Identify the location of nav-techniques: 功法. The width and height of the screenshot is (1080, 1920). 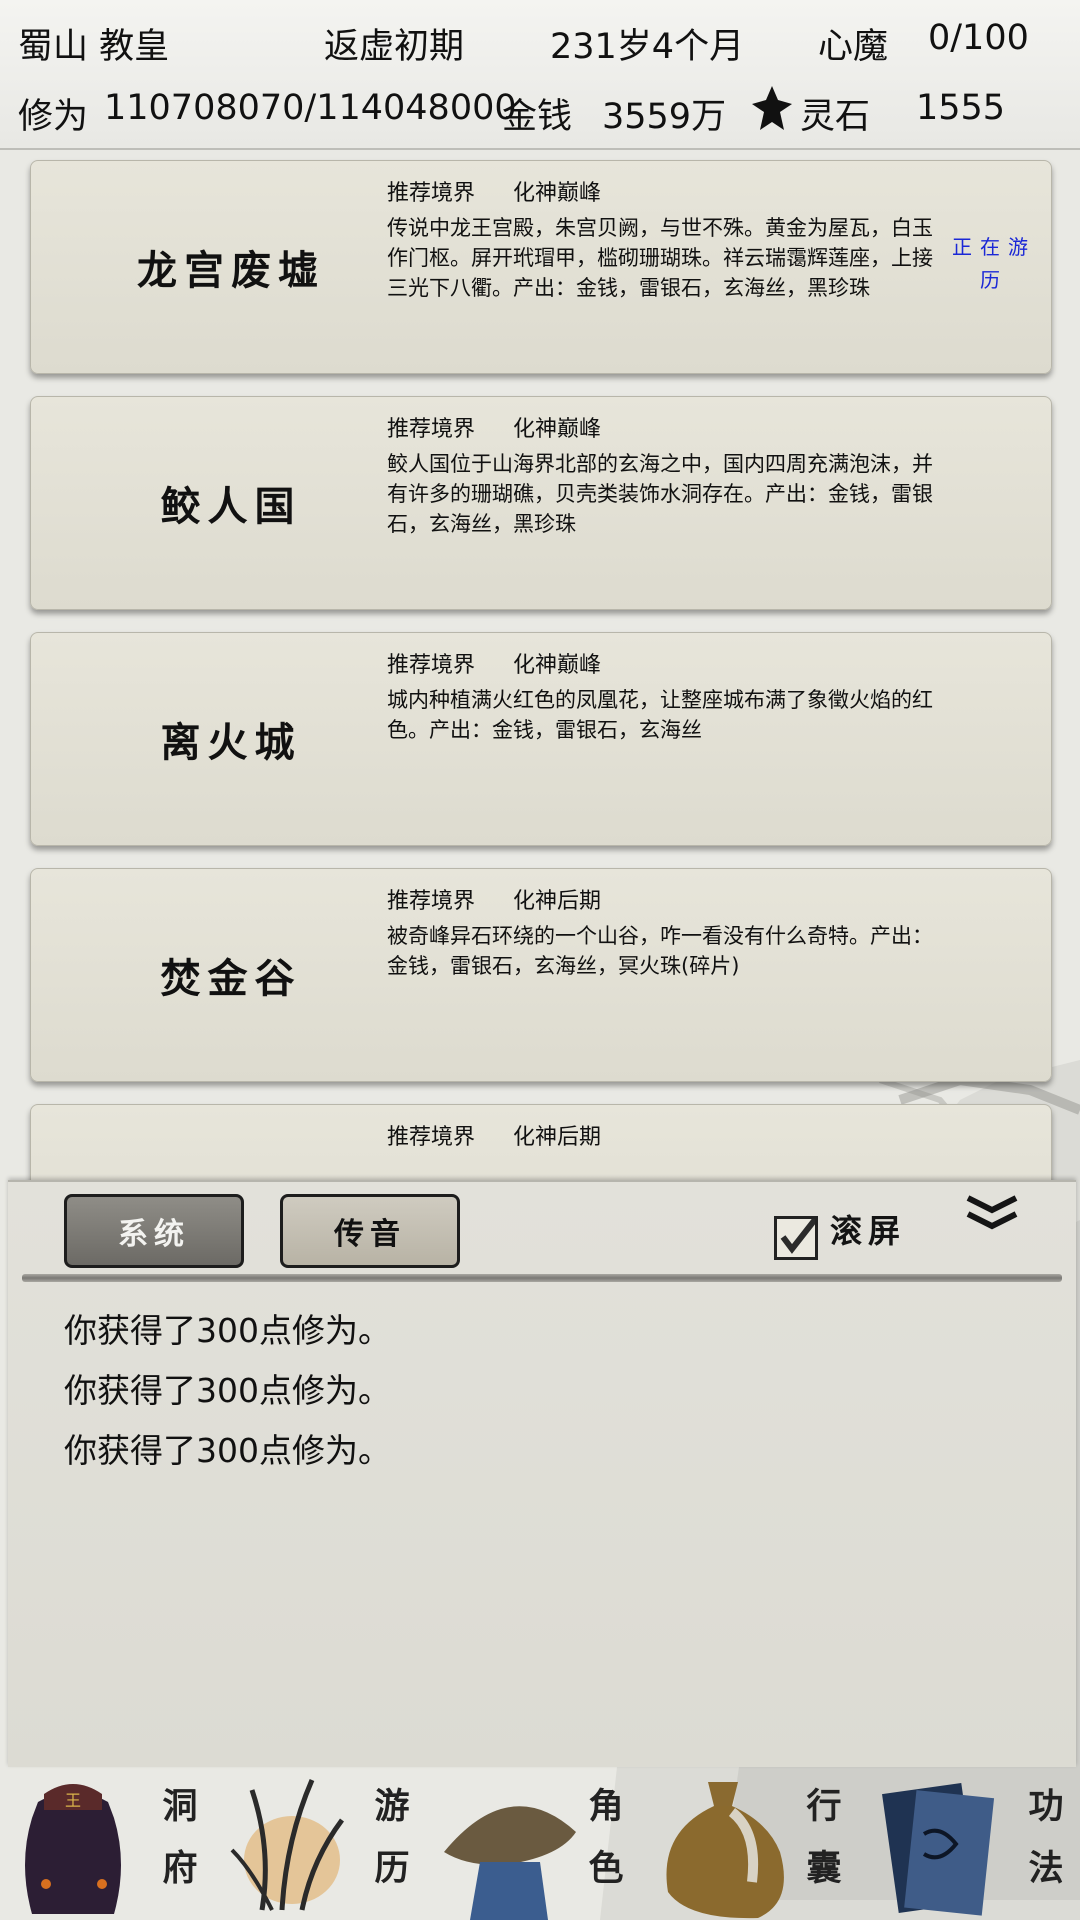
(972, 1843).